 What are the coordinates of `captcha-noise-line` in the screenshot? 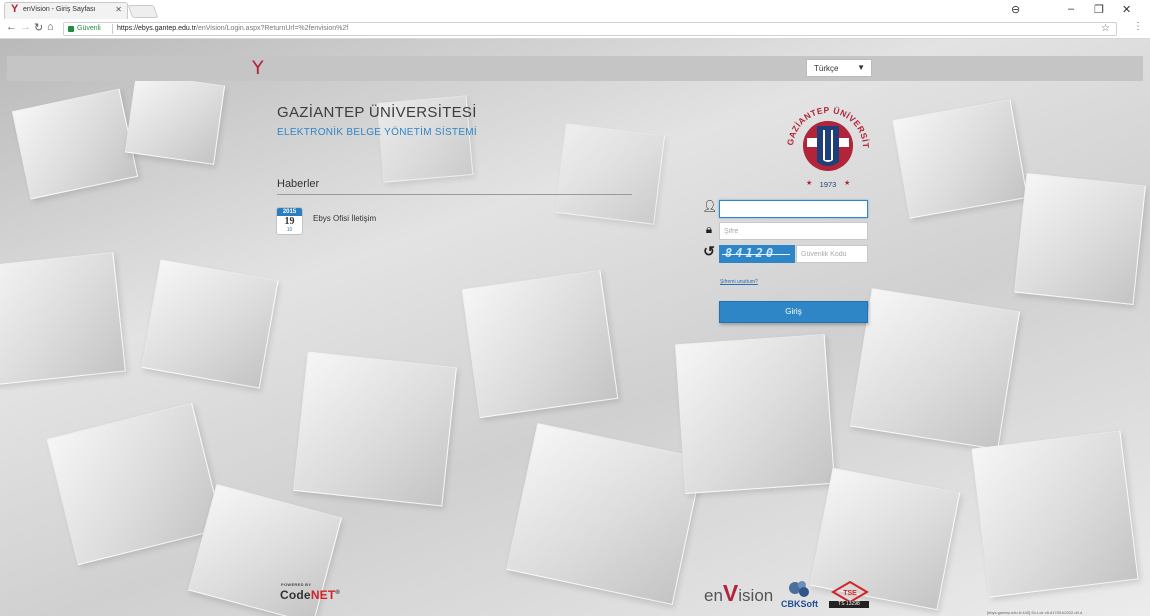 It's located at (756, 254).